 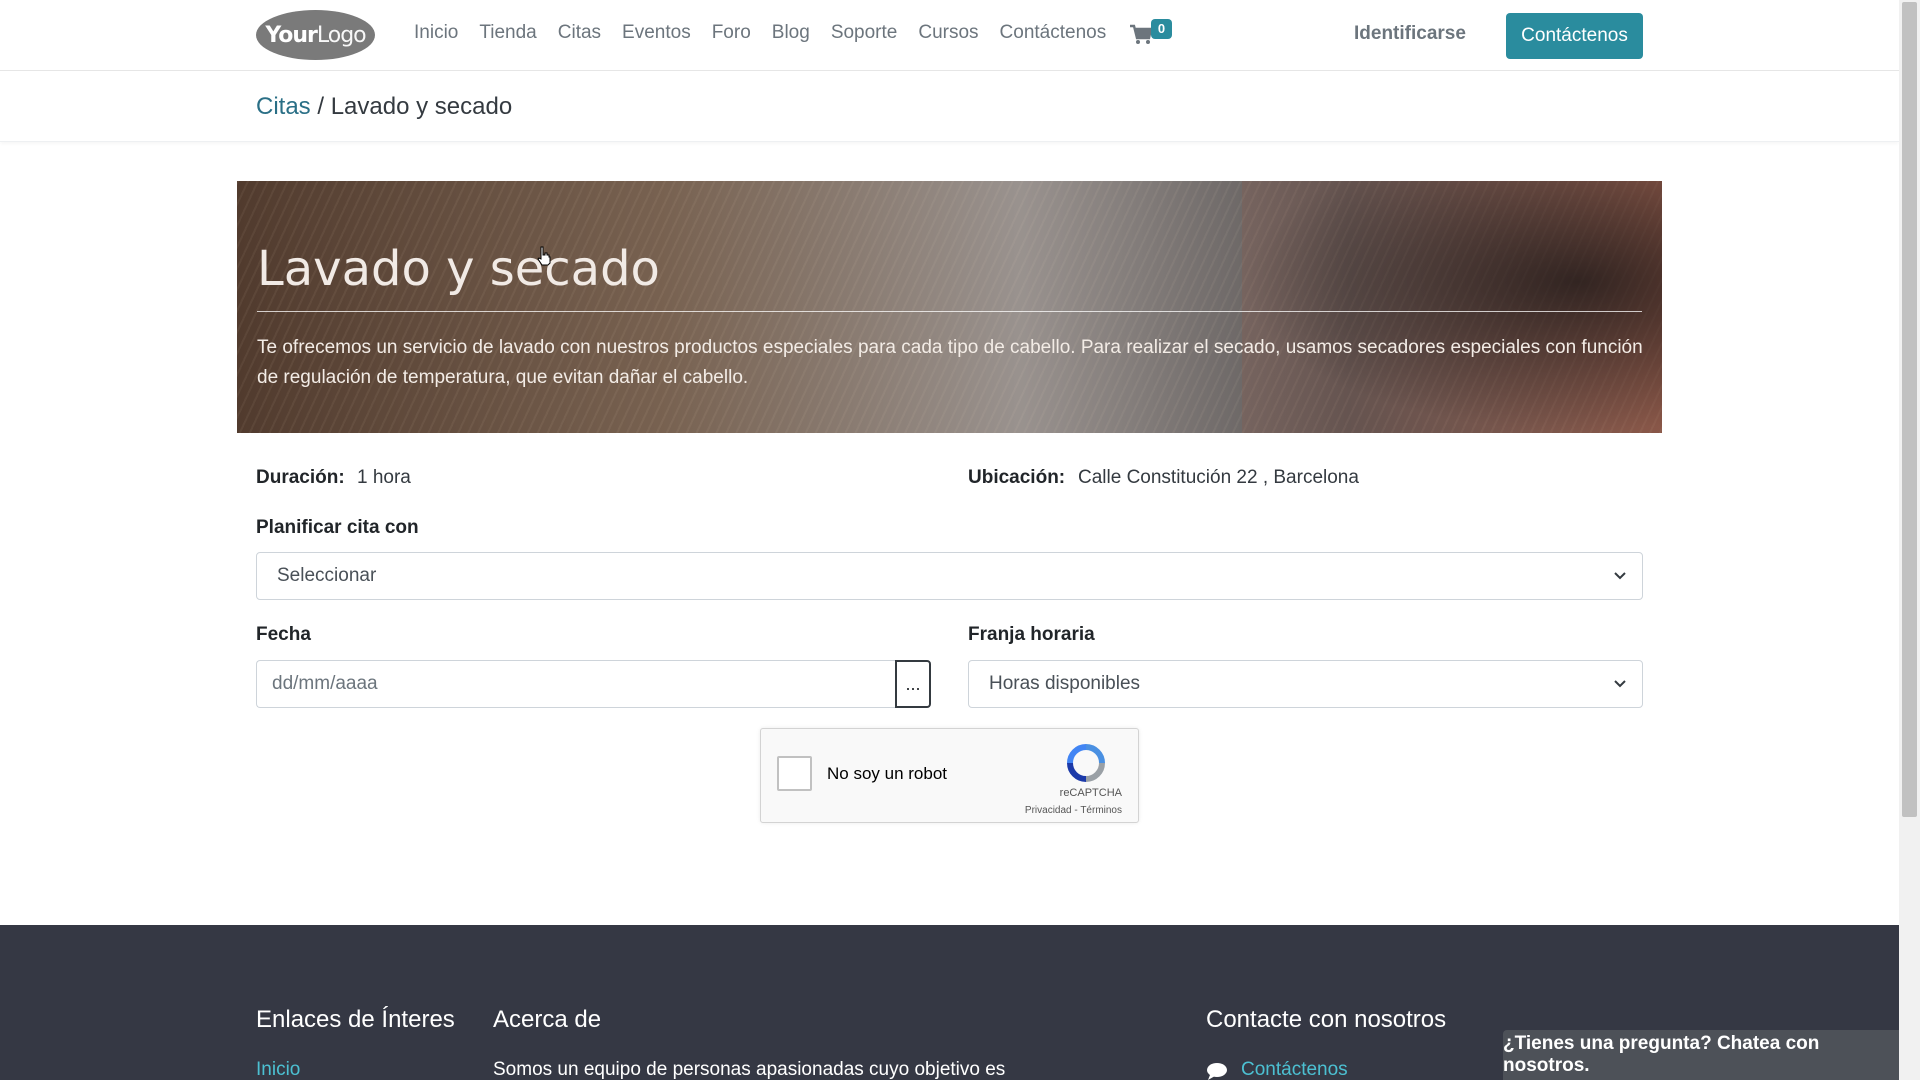 What do you see at coordinates (1141, 35) in the screenshot?
I see `cart-icon` at bounding box center [1141, 35].